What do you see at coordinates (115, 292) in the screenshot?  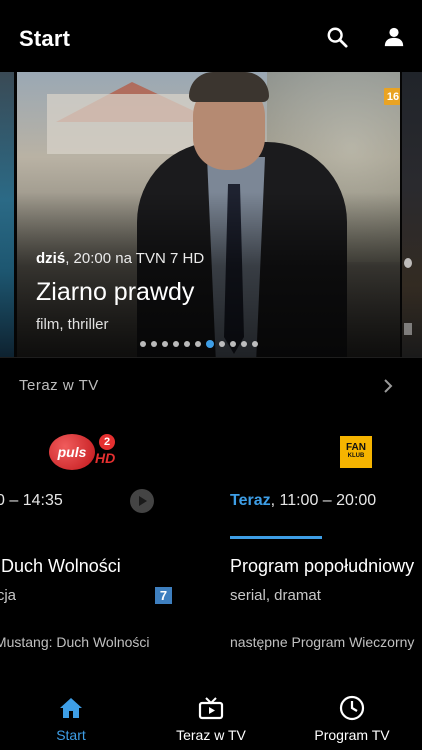 I see `hero-title: Ziarno prawdy` at bounding box center [115, 292].